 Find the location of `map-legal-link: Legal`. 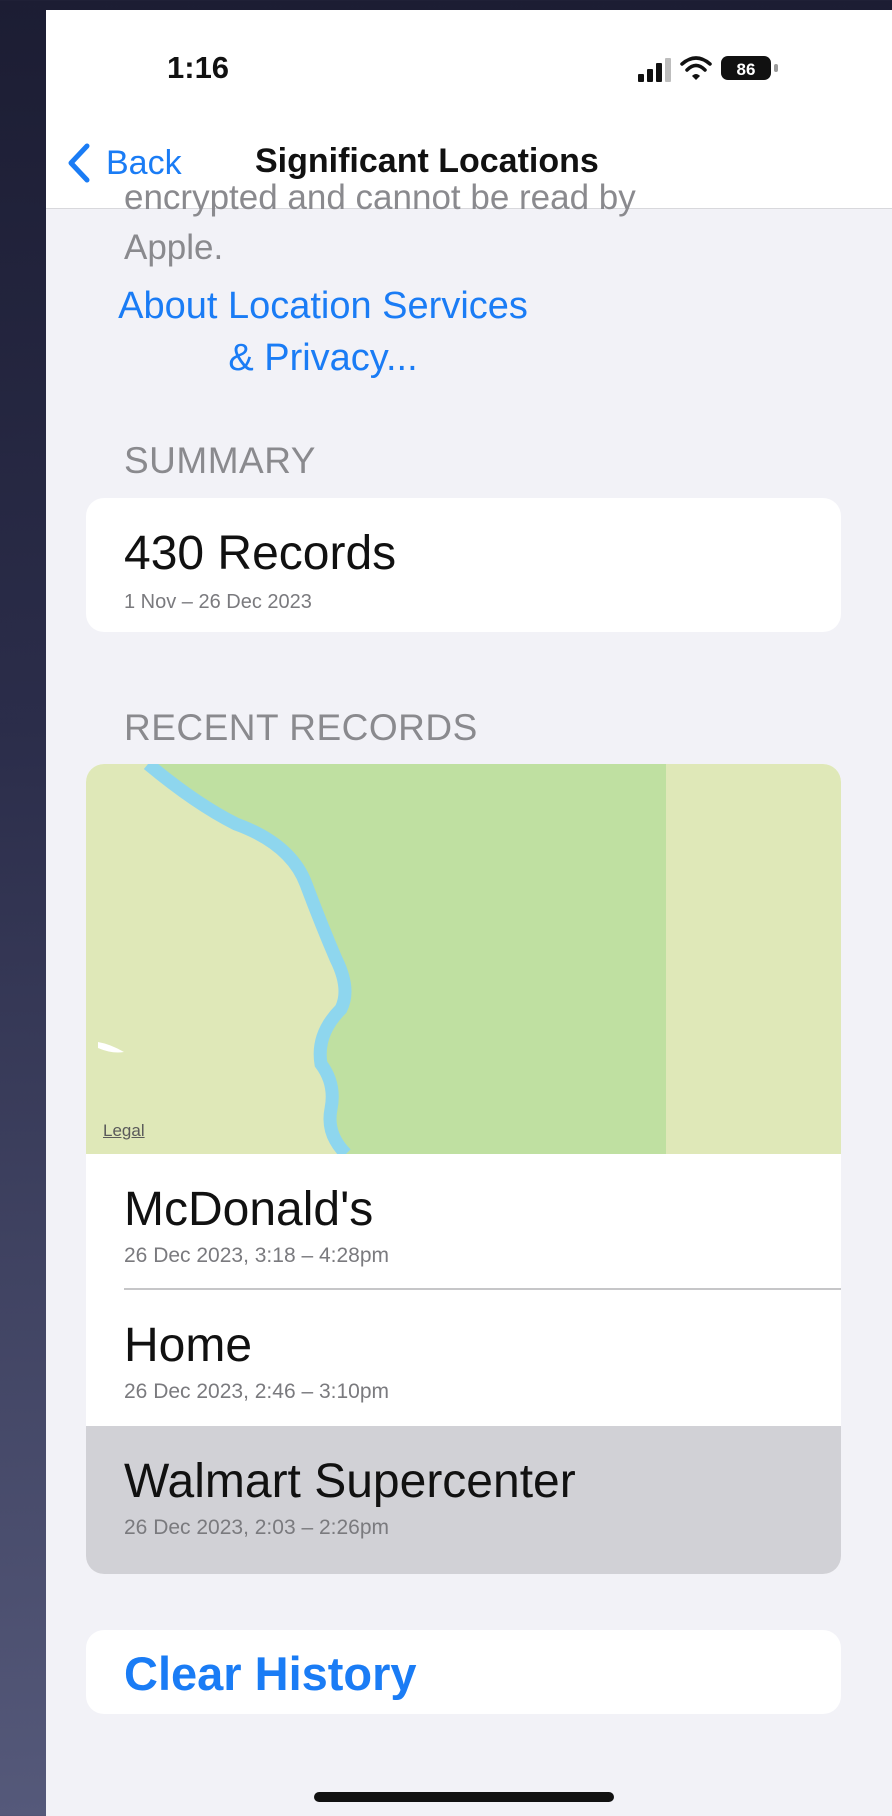

map-legal-link: Legal is located at coordinates (124, 1131).